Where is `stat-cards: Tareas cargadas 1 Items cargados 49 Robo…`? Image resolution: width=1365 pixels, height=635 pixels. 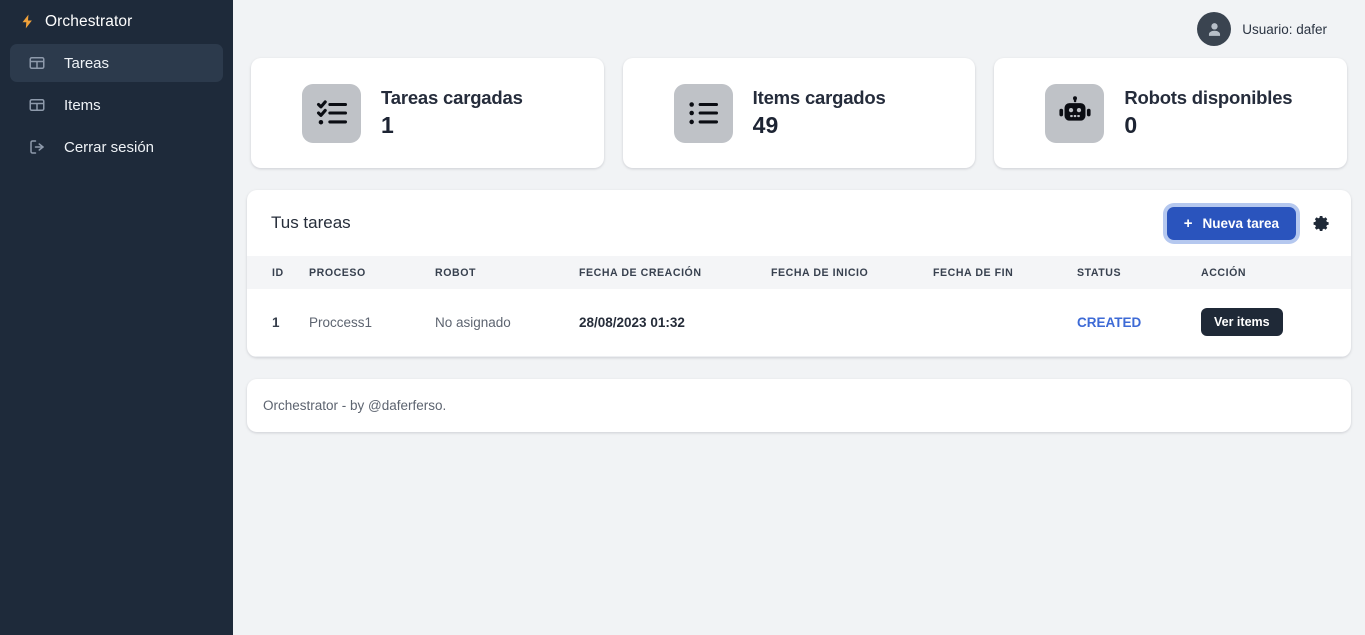 stat-cards: Tareas cargadas 1 Items cargados 49 Robo… is located at coordinates (799, 113).